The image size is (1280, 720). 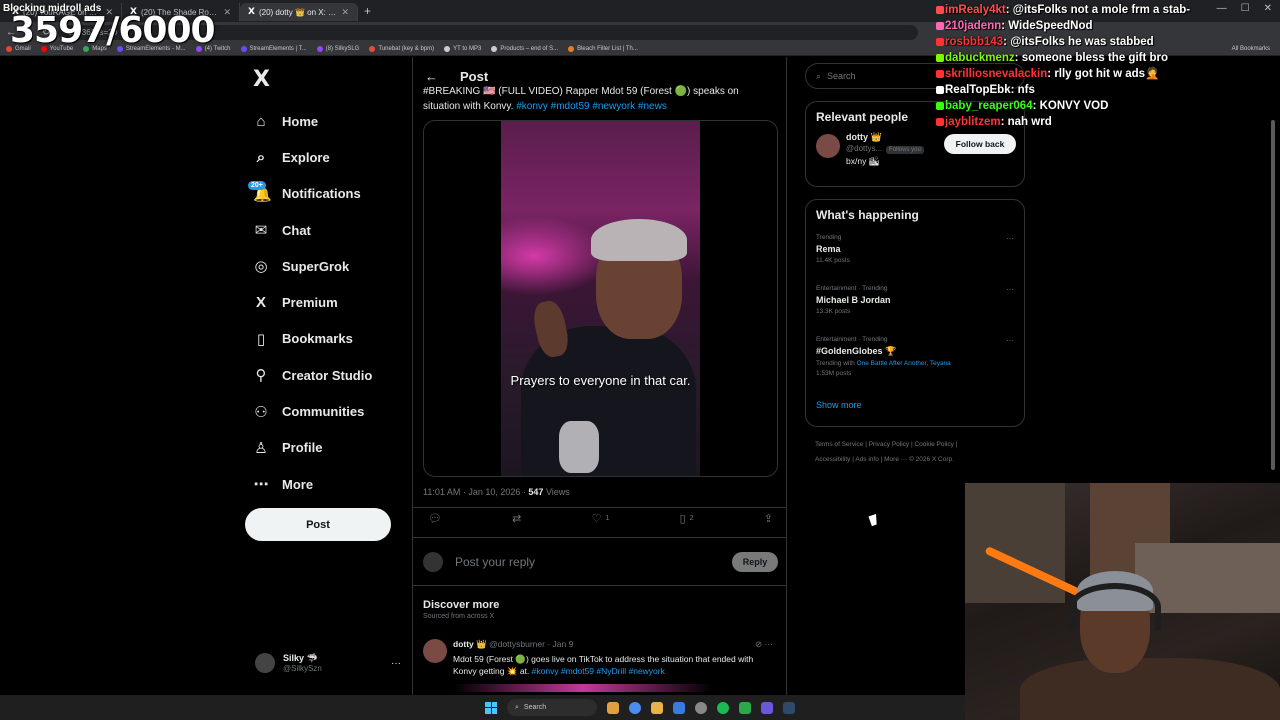 What do you see at coordinates (1273, 295) in the screenshot?
I see `scrollbar` at bounding box center [1273, 295].